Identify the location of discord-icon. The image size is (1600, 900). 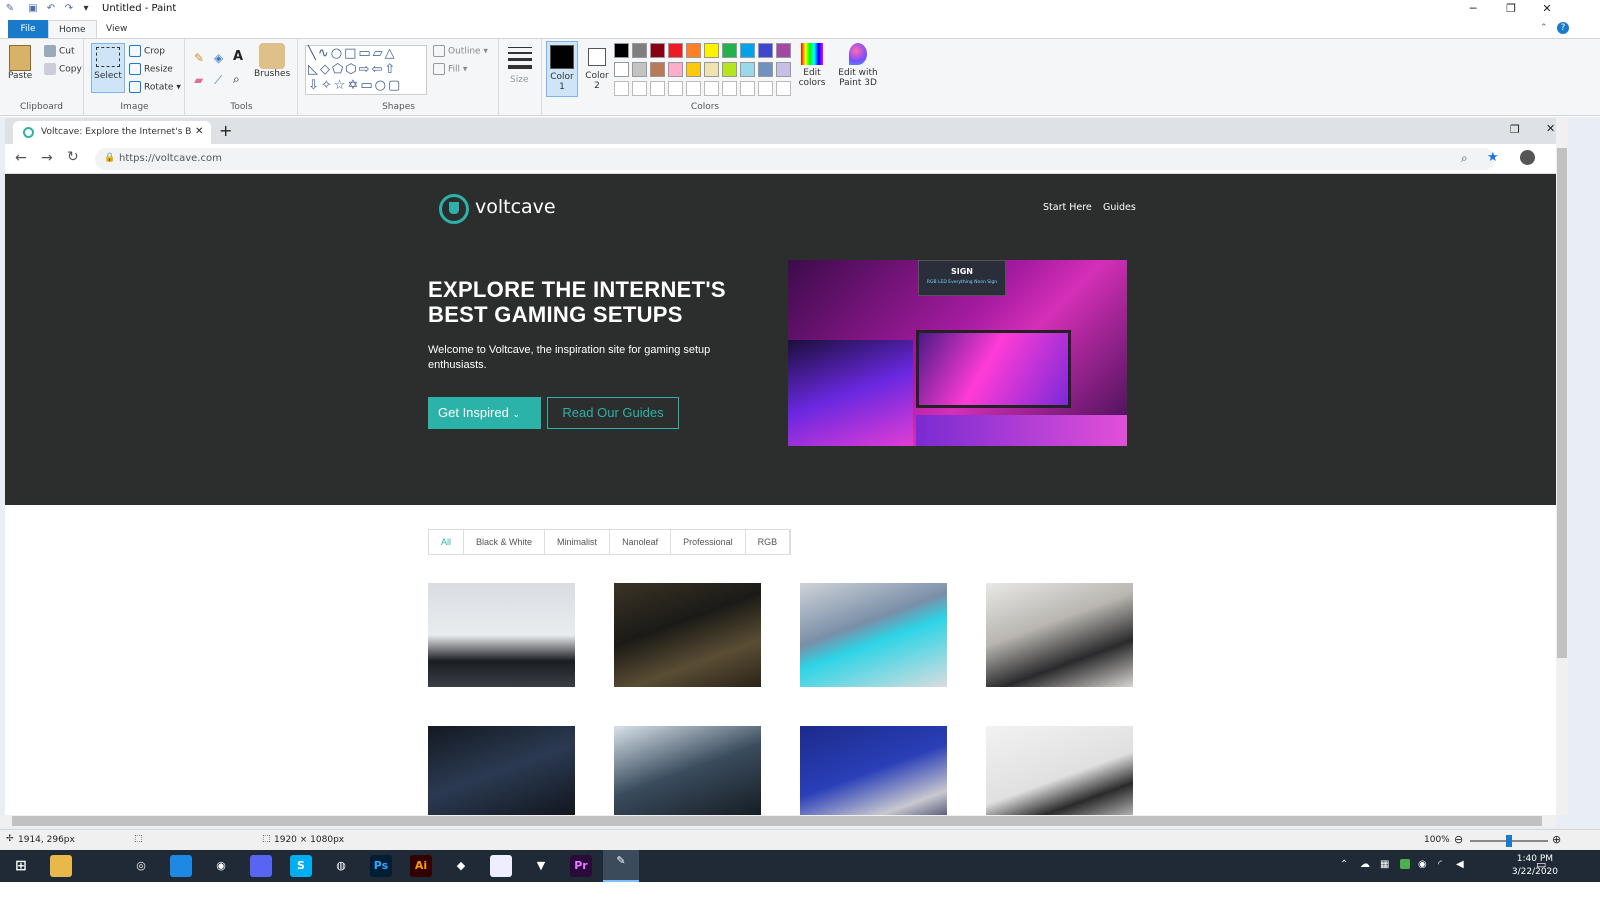
(261, 866).